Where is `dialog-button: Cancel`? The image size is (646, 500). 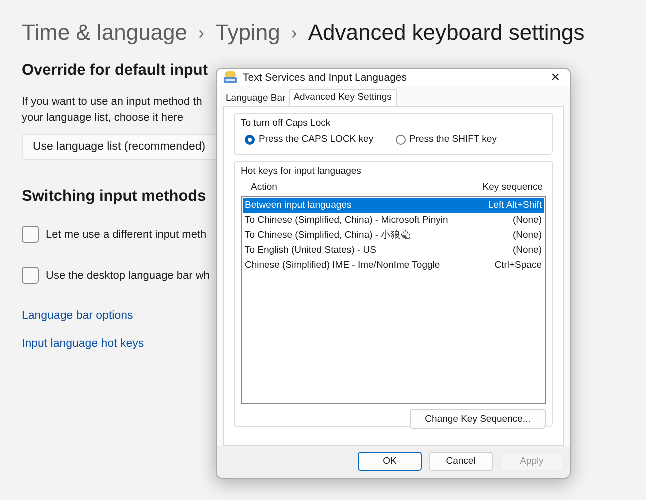 dialog-button: Cancel is located at coordinates (461, 461).